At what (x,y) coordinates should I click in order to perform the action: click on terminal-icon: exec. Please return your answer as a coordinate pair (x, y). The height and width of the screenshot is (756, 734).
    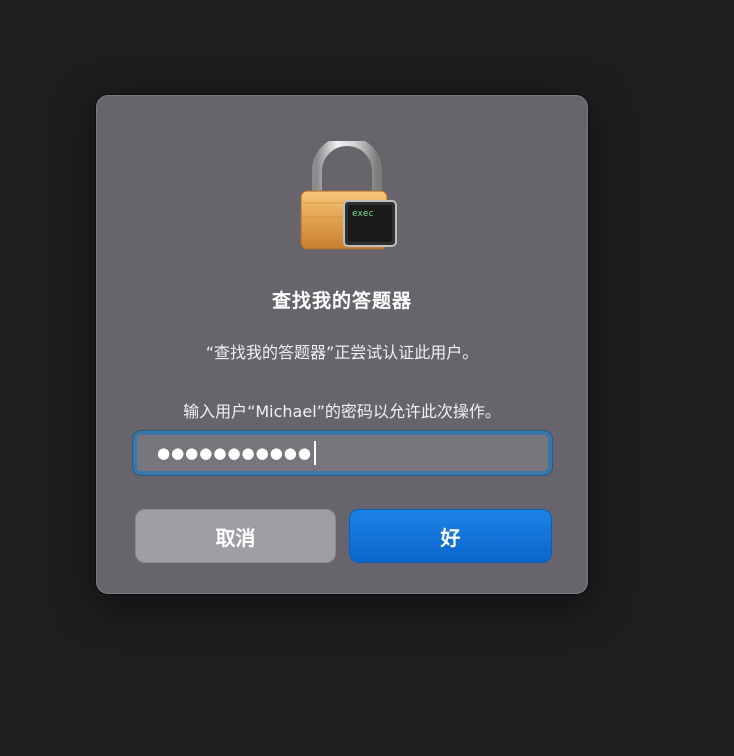
    Looking at the image, I should click on (370, 223).